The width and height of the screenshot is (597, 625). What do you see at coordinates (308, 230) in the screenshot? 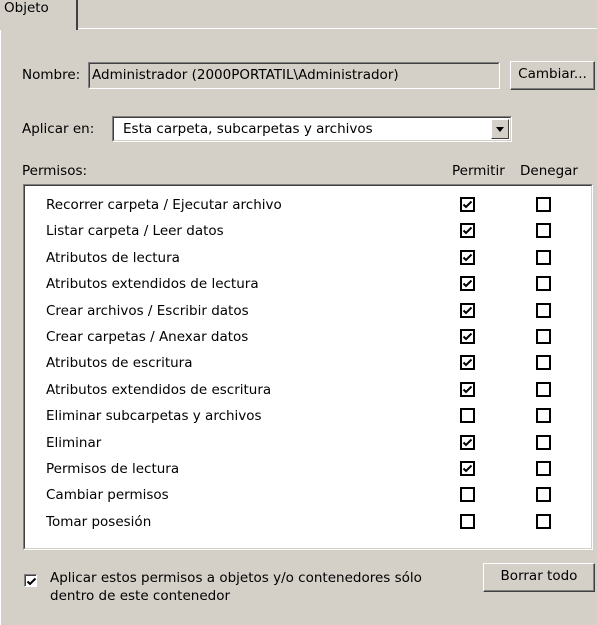
I see `permission-row: Listar carpeta / Leer datos` at bounding box center [308, 230].